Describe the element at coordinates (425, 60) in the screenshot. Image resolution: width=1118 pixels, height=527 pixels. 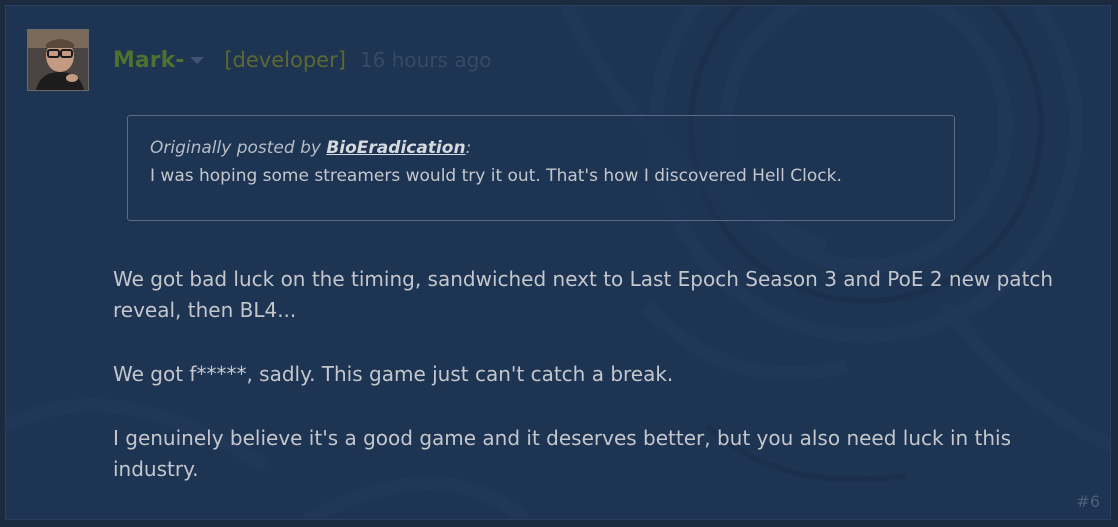
I see `post-timestamp: 16 hours ago` at that location.